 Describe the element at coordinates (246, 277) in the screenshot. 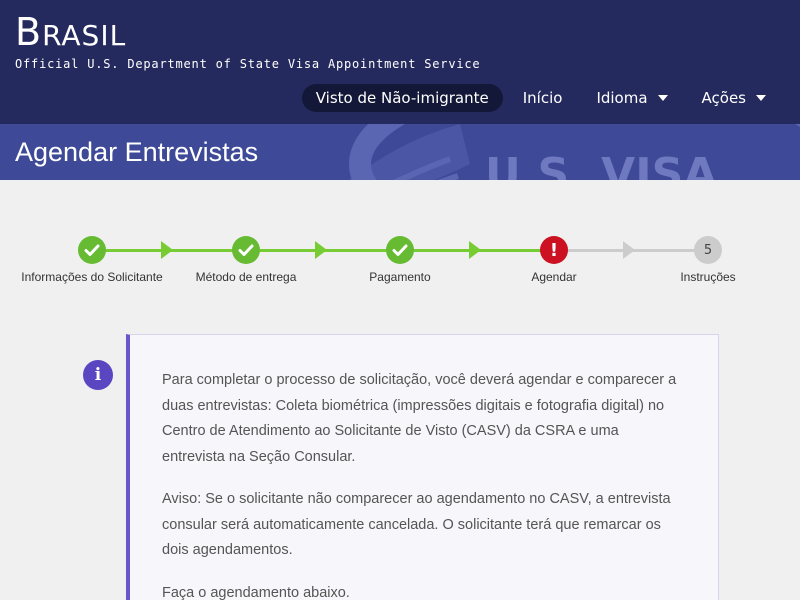

I see `step-2-label: Método de entrega` at that location.